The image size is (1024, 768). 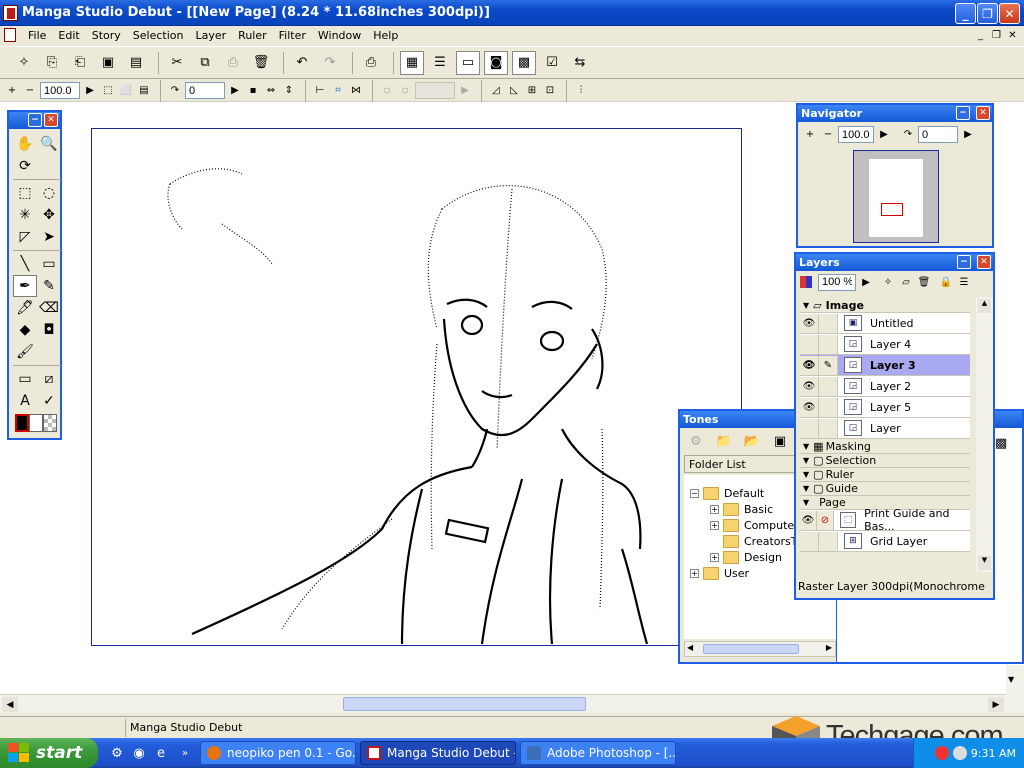 I want to click on copy-icon: ⧉, so click(x=205, y=63).